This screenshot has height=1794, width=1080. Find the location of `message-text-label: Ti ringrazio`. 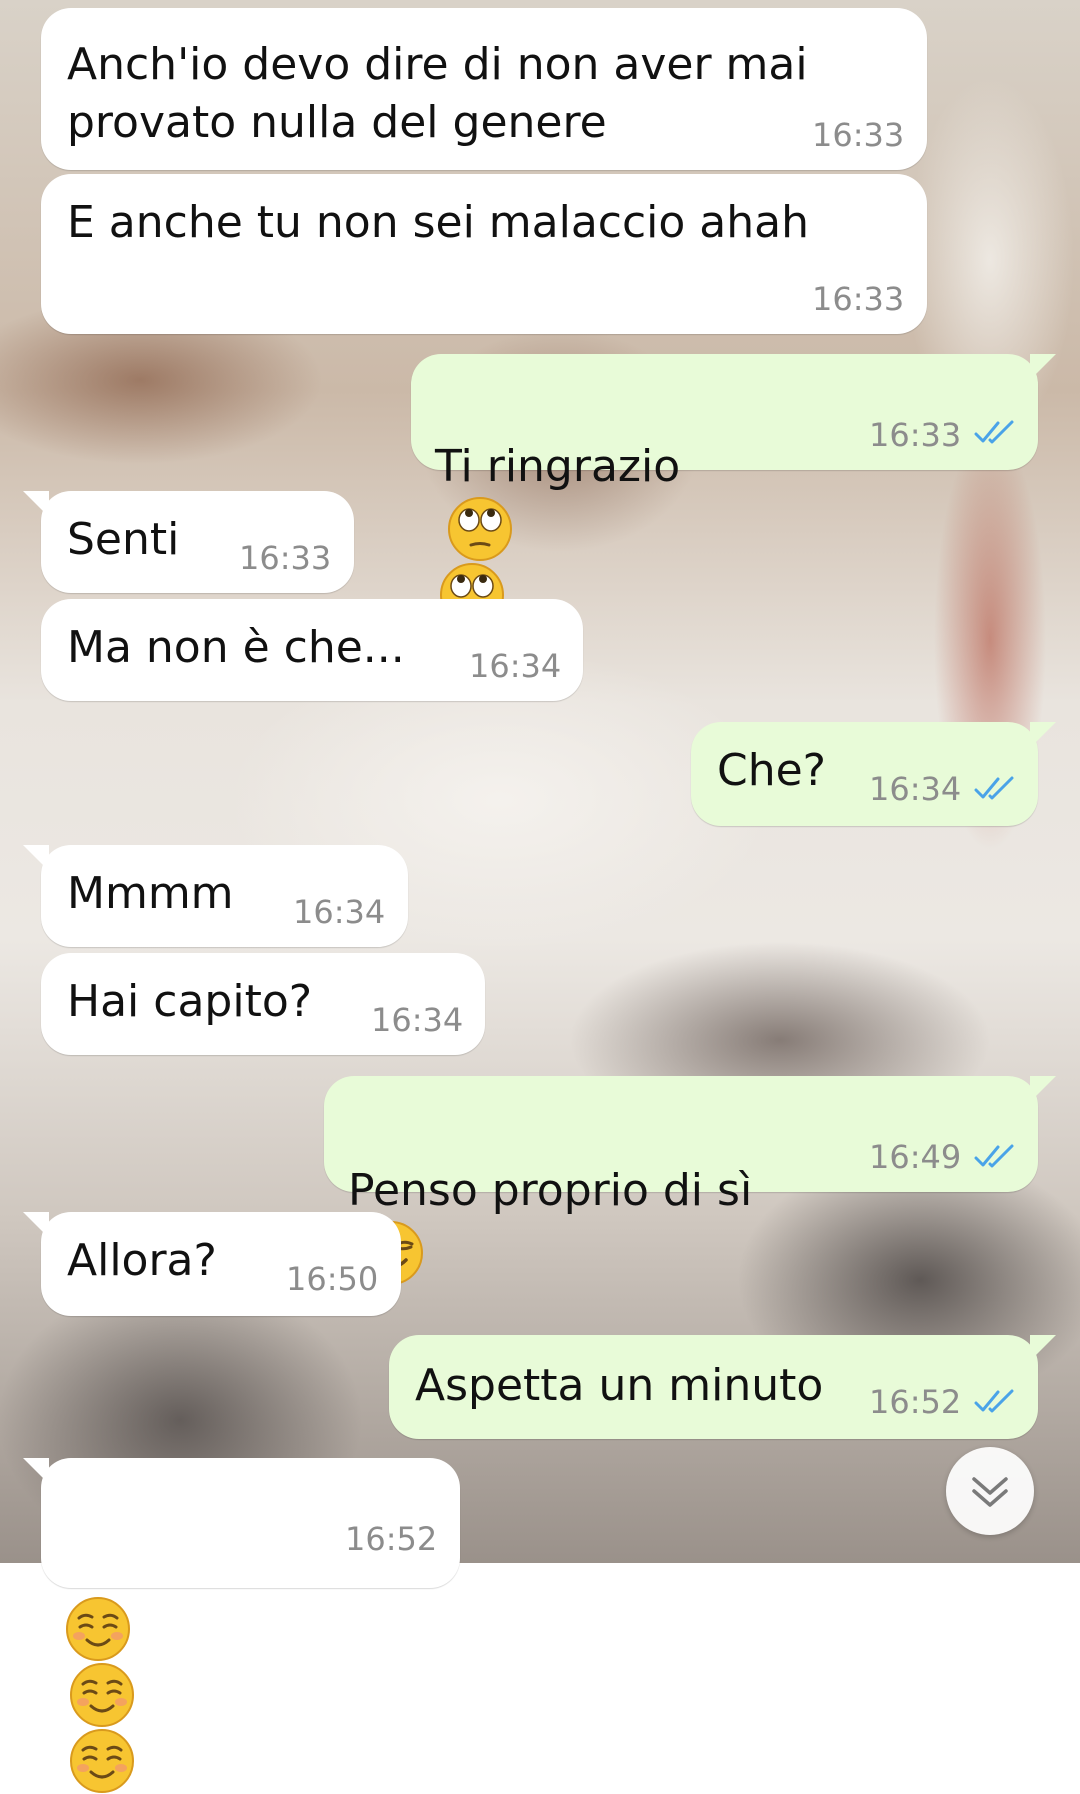

message-text-label: Ti ringrazio is located at coordinates (558, 466).